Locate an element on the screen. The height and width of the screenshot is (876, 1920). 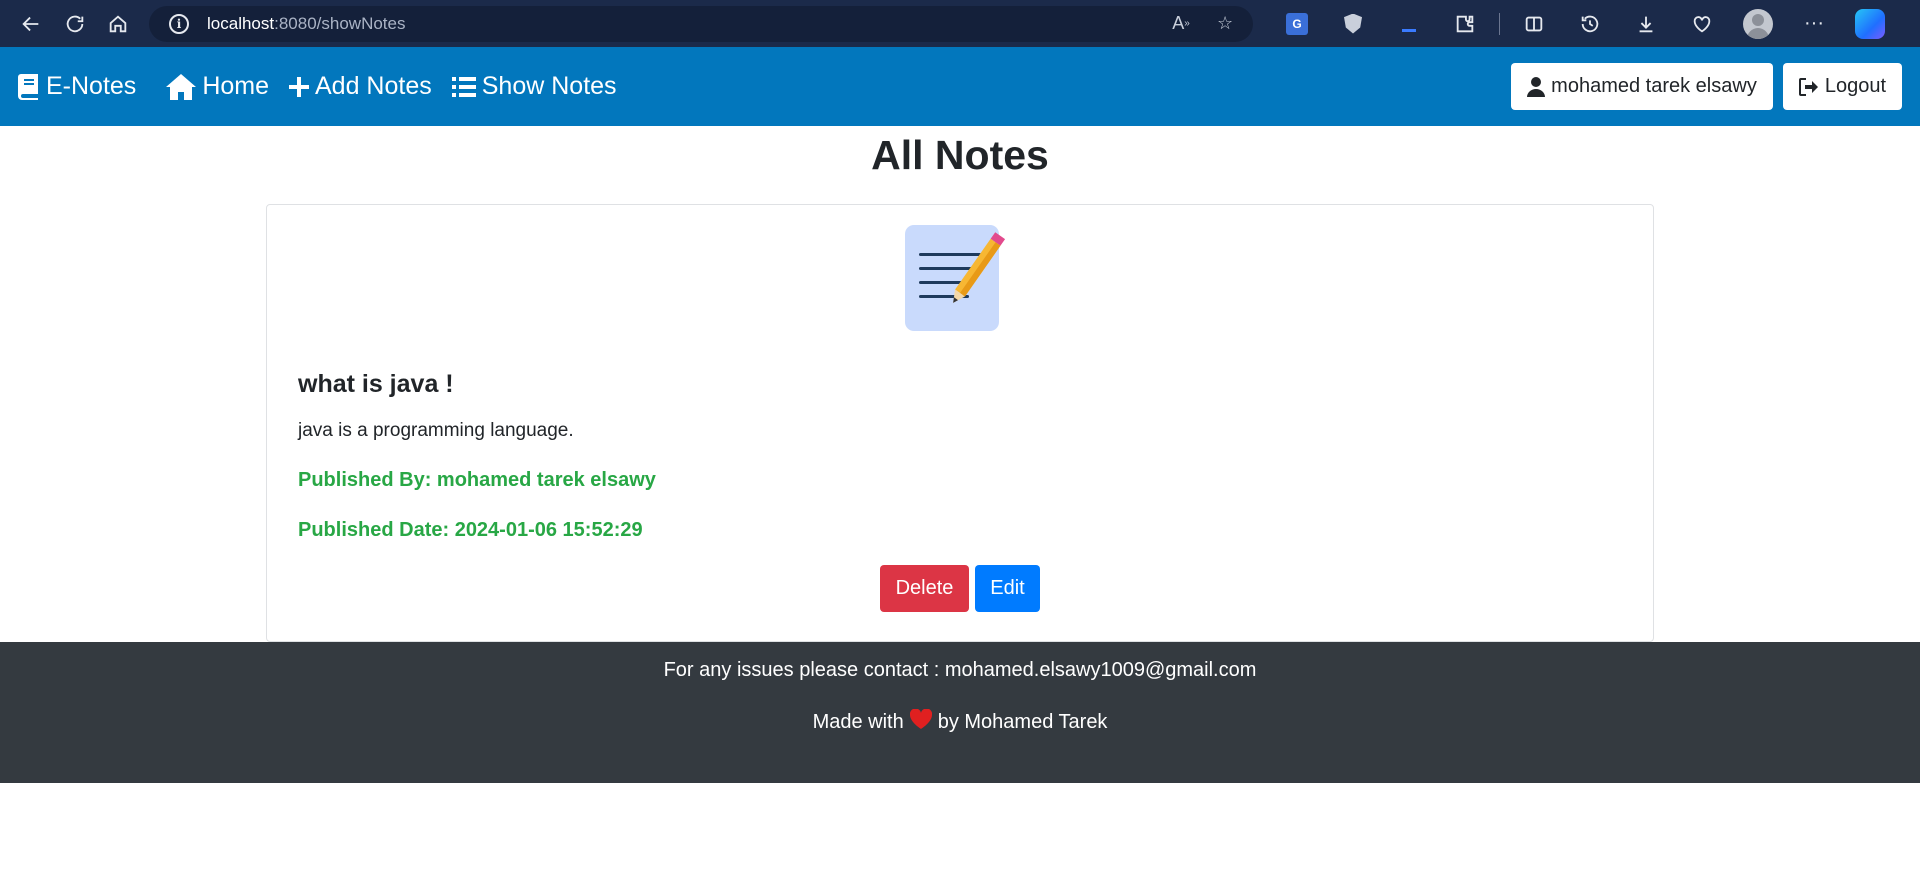
list-icon is located at coordinates (463, 87).